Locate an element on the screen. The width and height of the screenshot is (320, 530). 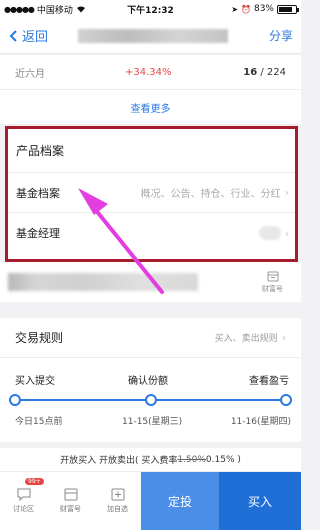
auto-invest-button: 定投 is located at coordinates (180, 501).